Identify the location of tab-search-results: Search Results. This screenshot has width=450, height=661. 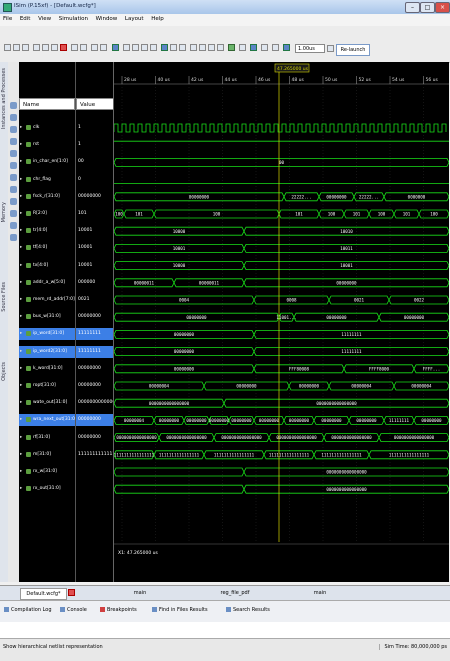
(248, 610).